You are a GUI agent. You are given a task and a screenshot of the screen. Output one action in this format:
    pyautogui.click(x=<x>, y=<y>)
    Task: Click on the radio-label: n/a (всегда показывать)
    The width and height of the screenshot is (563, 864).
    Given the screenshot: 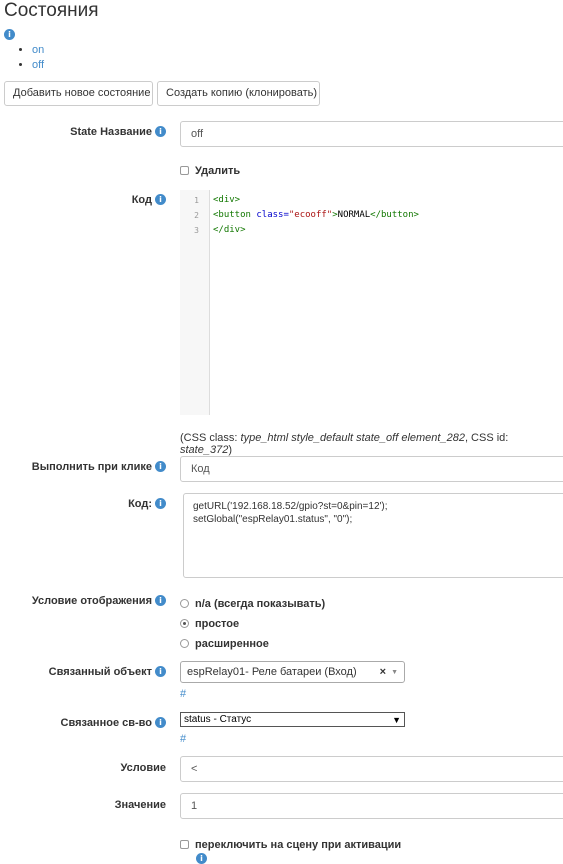 What is the action you would take?
    pyautogui.click(x=260, y=604)
    